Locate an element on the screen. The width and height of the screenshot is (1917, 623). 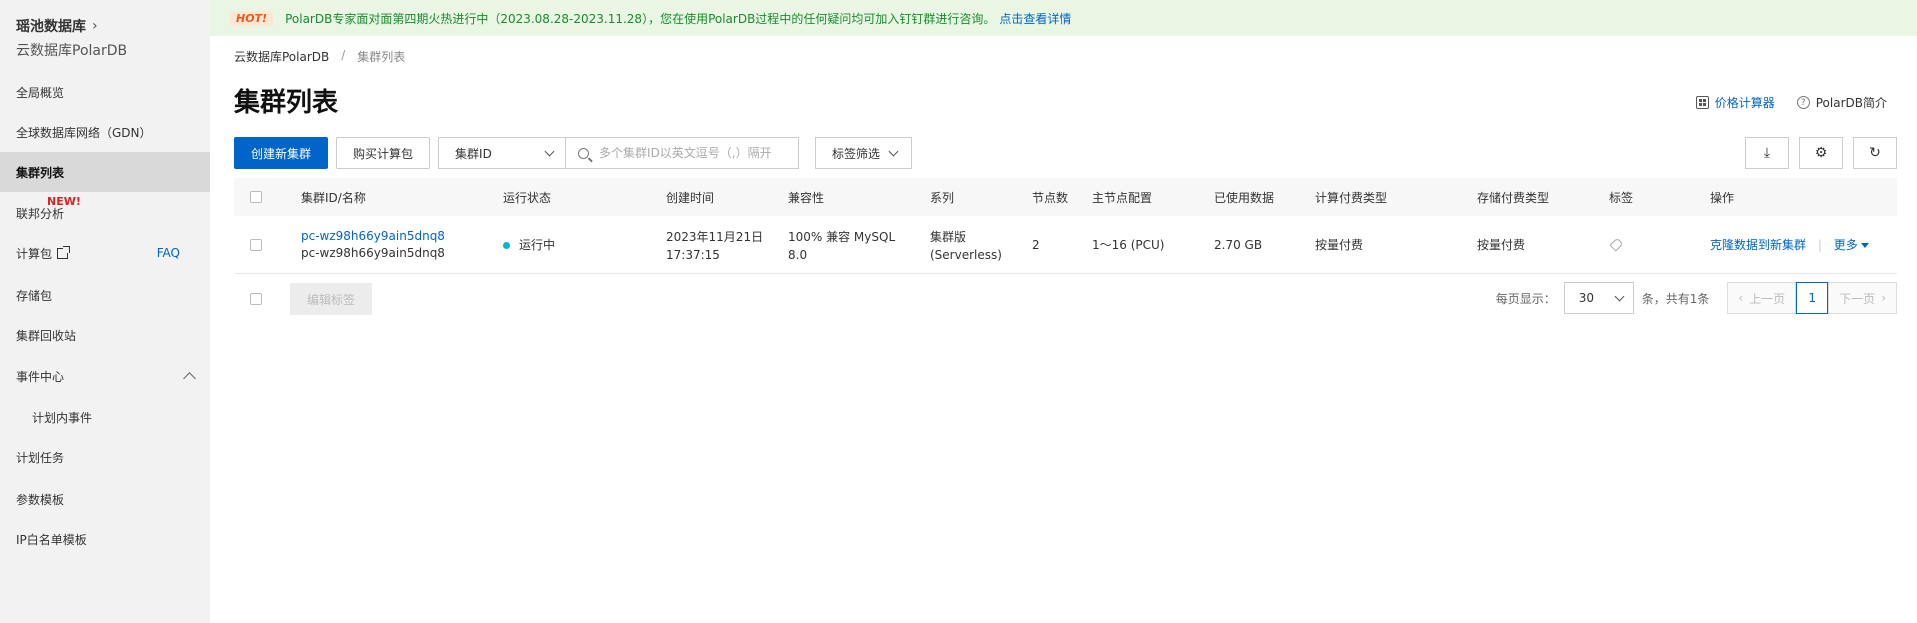
sidebar-item-compute-package: 计算包 FAQ is located at coordinates (105, 253).